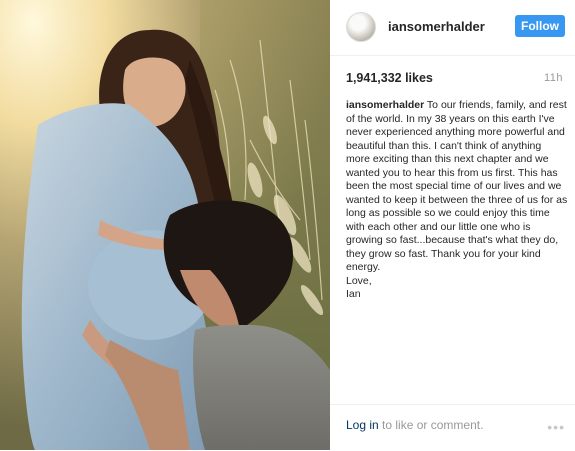  Describe the element at coordinates (431, 425) in the screenshot. I see `login-prompt-text: to like or comment.` at that location.